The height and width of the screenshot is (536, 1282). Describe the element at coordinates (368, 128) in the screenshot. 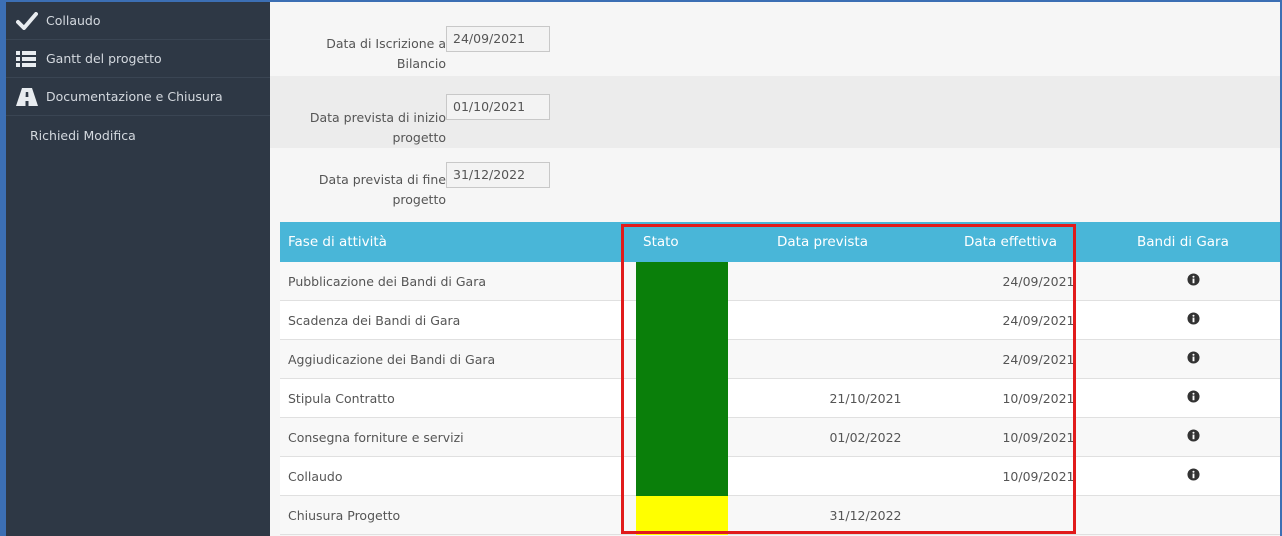

I see `date-label-inizio: Data prevista di inizio progetto` at that location.